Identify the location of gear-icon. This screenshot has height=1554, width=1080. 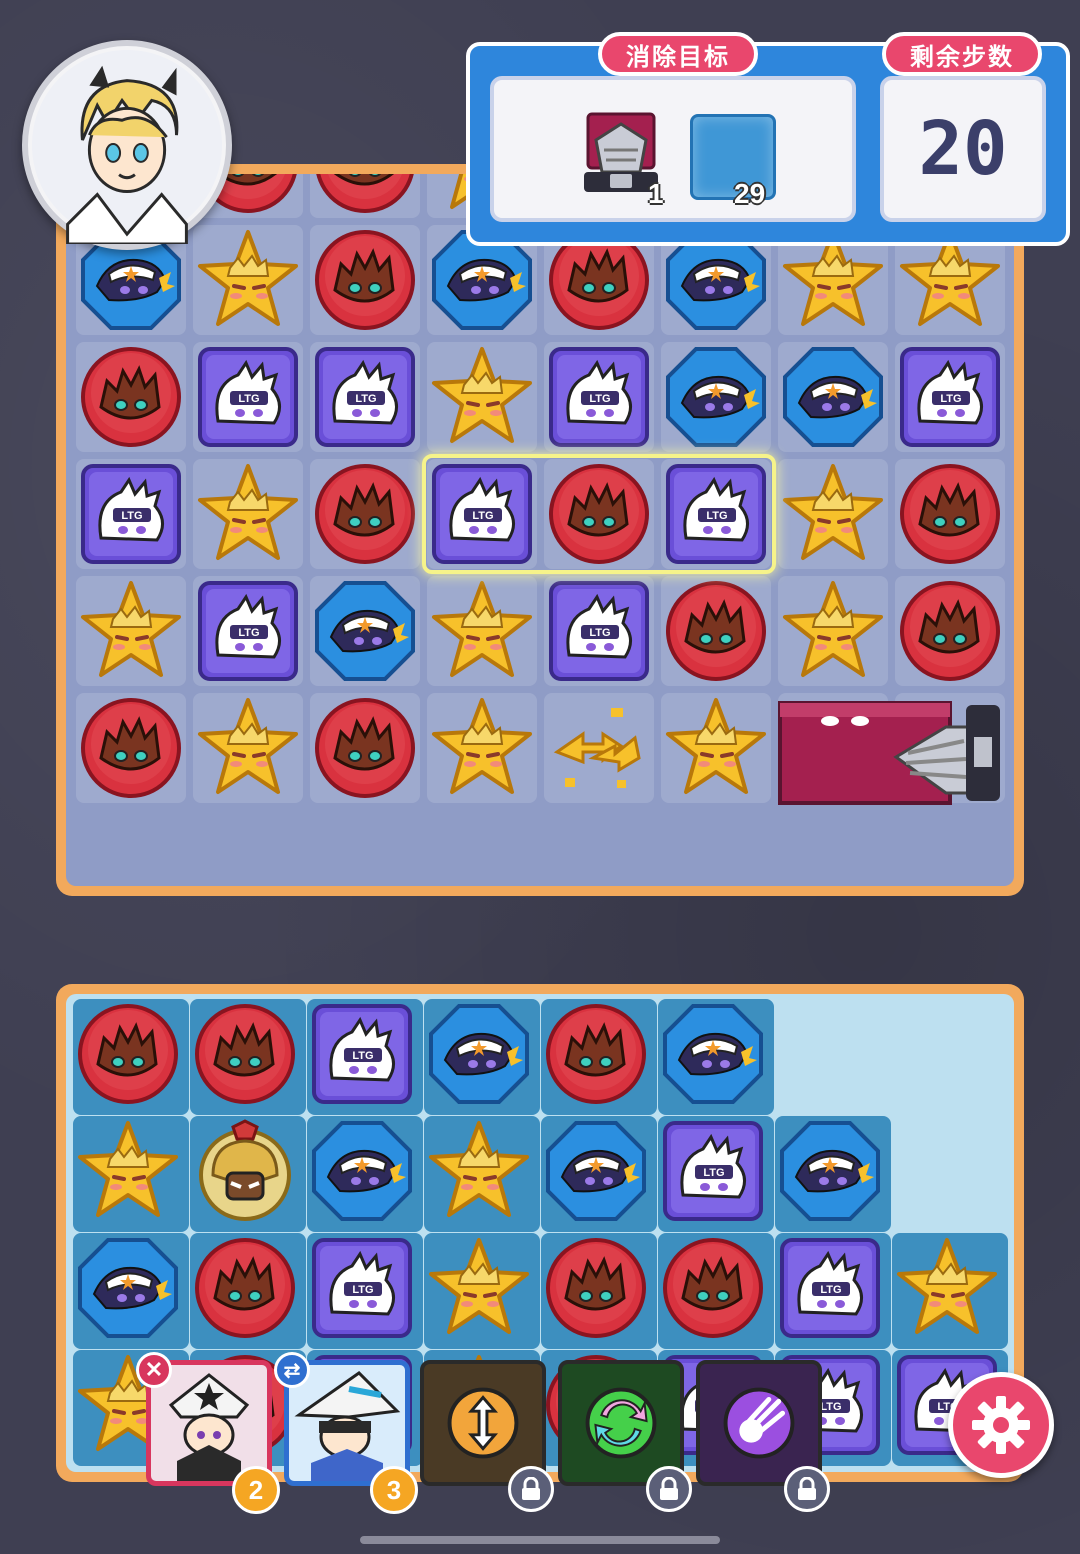
(1001, 1425).